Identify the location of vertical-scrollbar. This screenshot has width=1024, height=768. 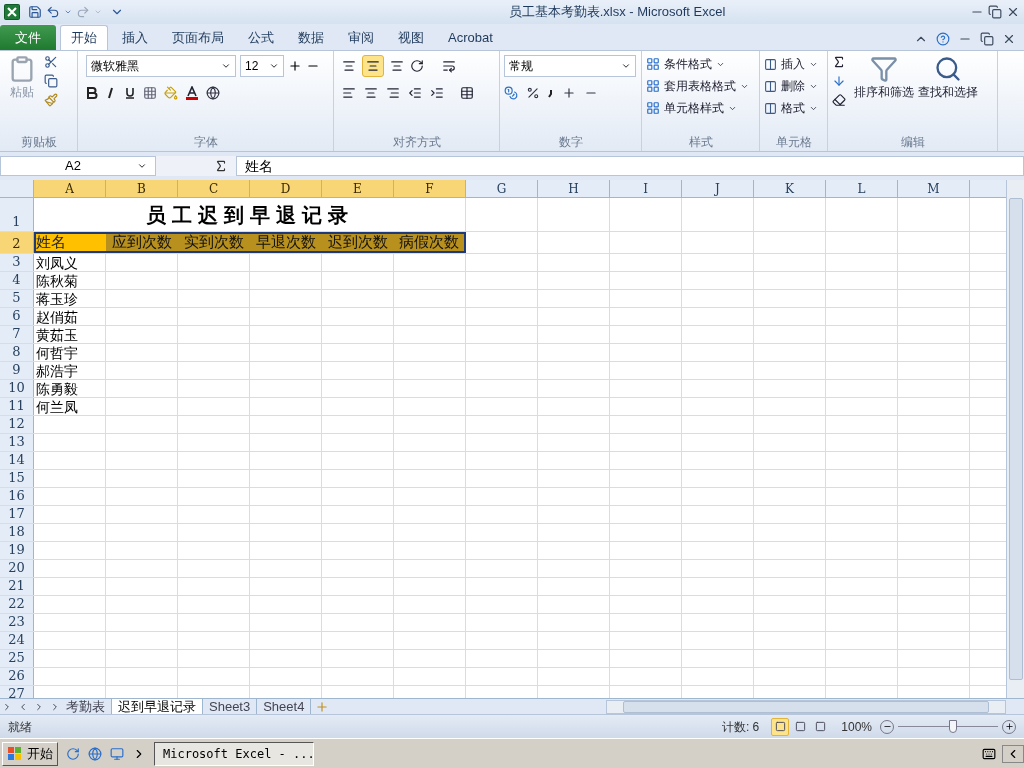
(1015, 439).